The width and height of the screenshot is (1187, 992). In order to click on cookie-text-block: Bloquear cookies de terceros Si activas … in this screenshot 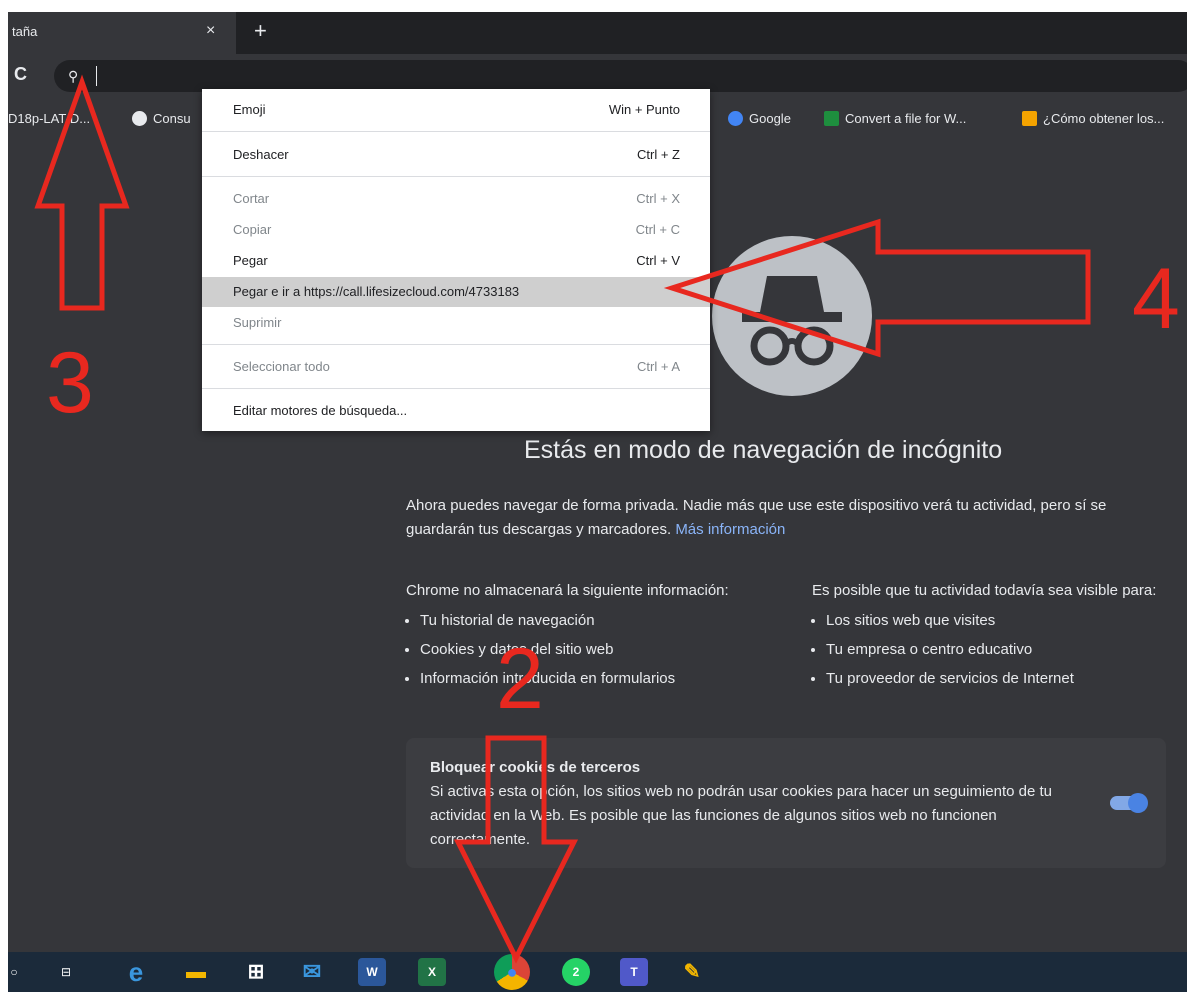, I will do `click(755, 804)`.